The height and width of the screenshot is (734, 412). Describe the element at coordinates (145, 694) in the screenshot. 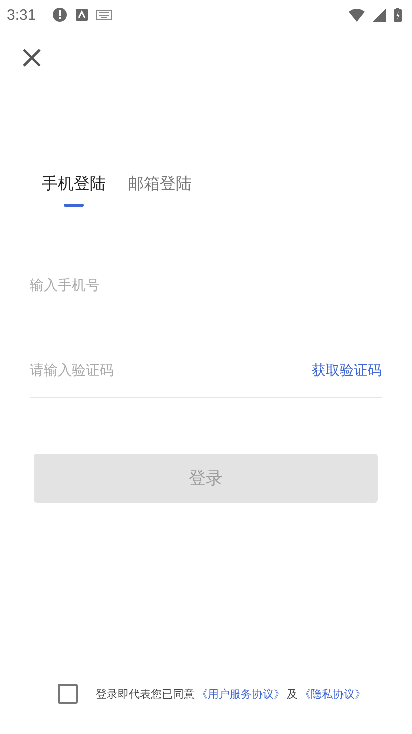

I see `agreement-text: 登录即代表您已同意` at that location.